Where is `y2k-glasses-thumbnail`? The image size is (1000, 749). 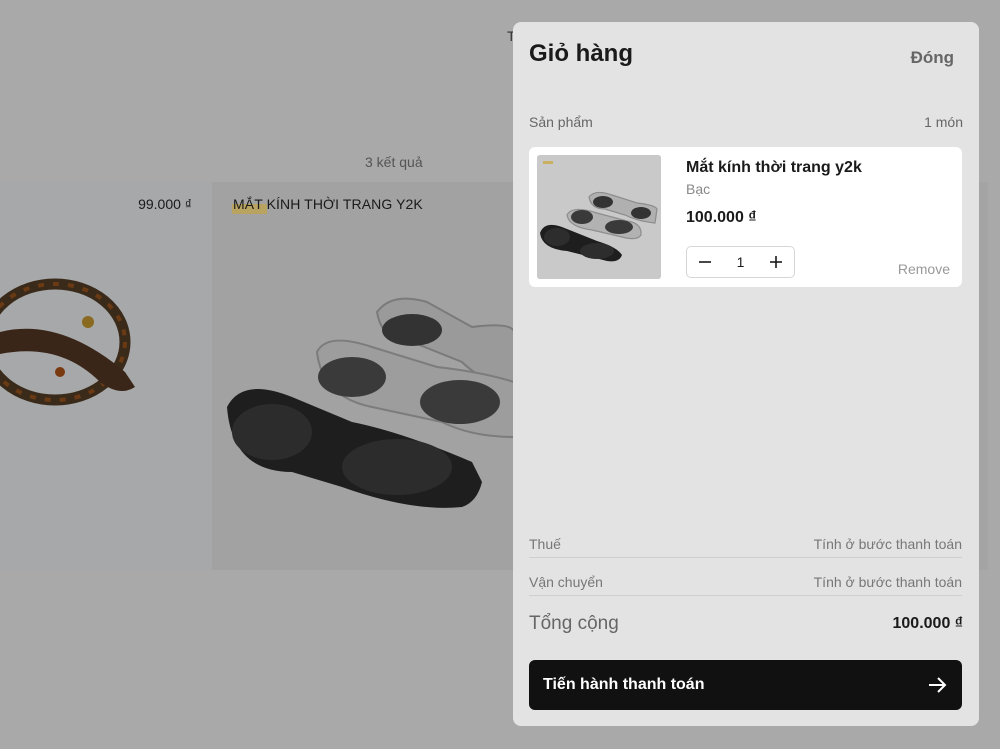
y2k-glasses-thumbnail is located at coordinates (599, 217).